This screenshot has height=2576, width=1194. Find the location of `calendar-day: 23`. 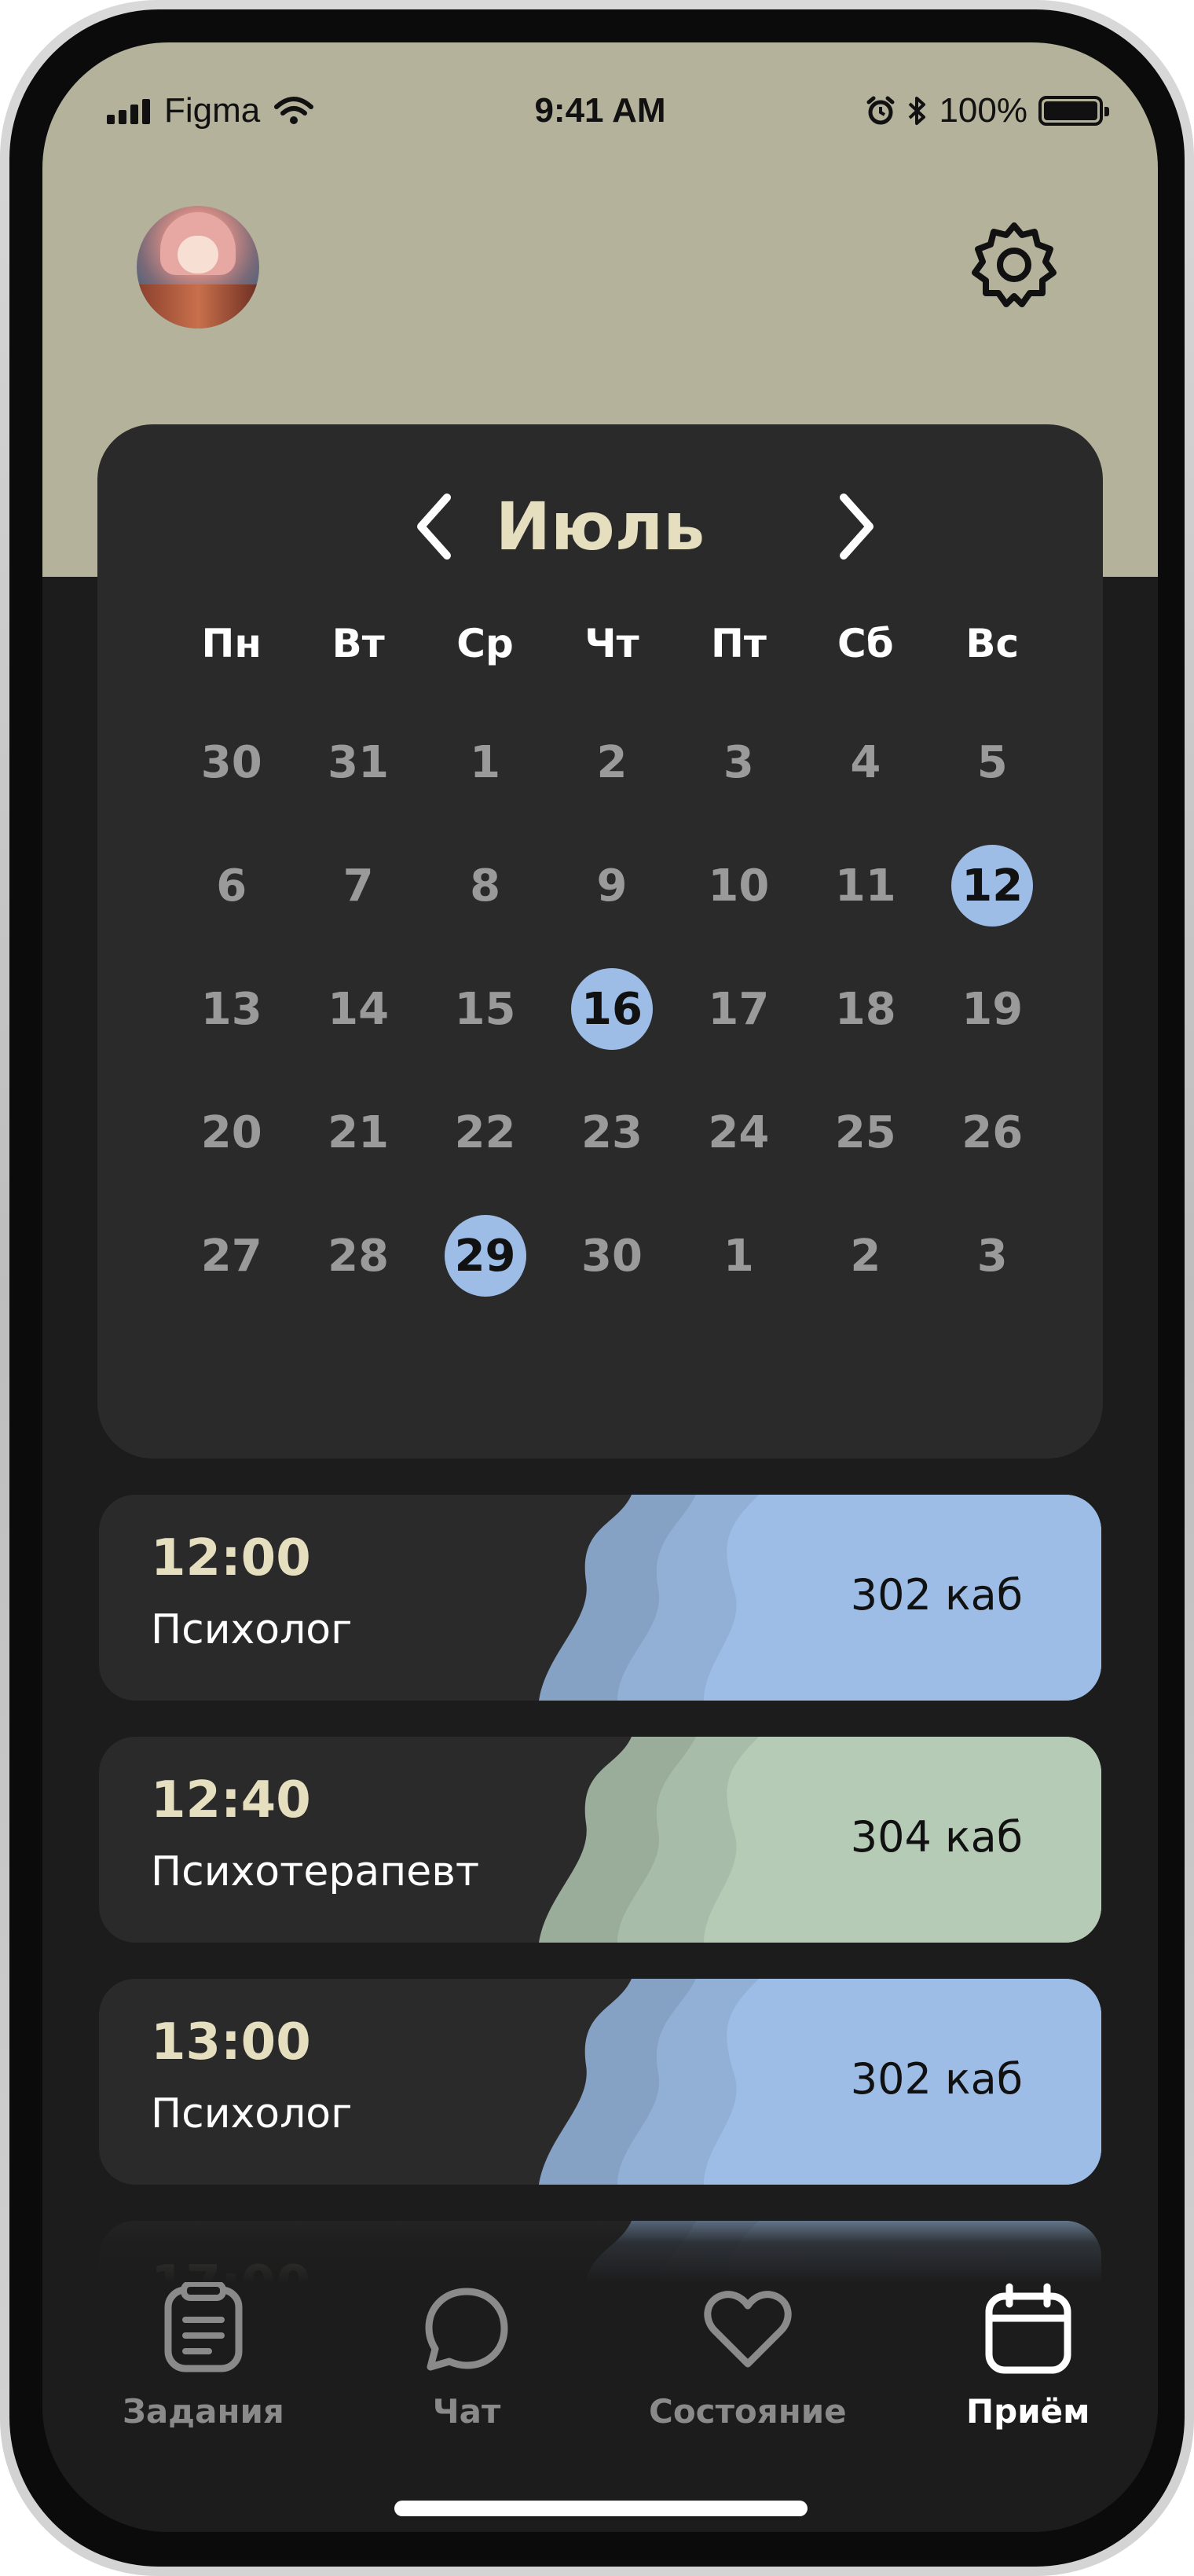

calendar-day: 23 is located at coordinates (611, 1132).